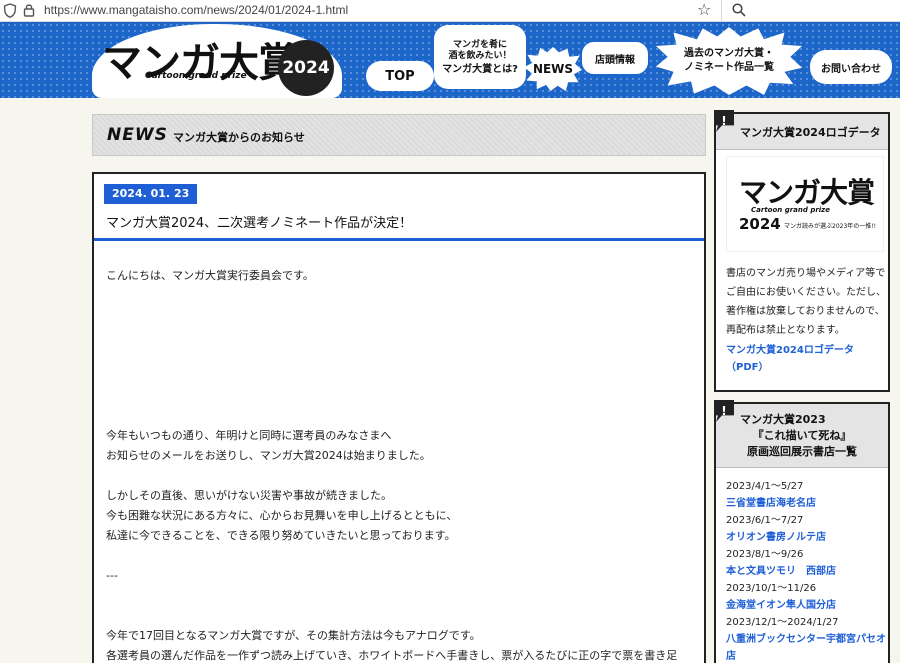 Image resolution: width=900 pixels, height=663 pixels. What do you see at coordinates (806, 273) in the screenshot?
I see `description-line: 書店のマンガ売り場やメディア等で` at bounding box center [806, 273].